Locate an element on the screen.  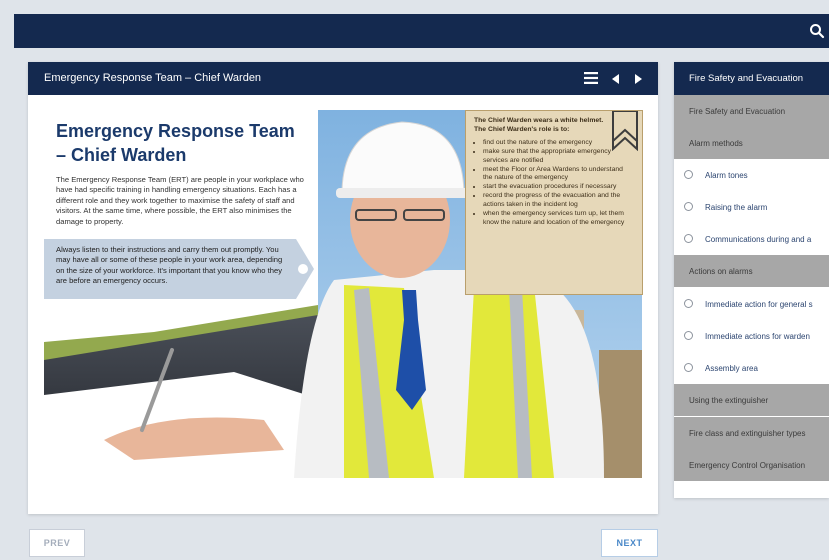
prev-button: PREV is located at coordinates (57, 543).